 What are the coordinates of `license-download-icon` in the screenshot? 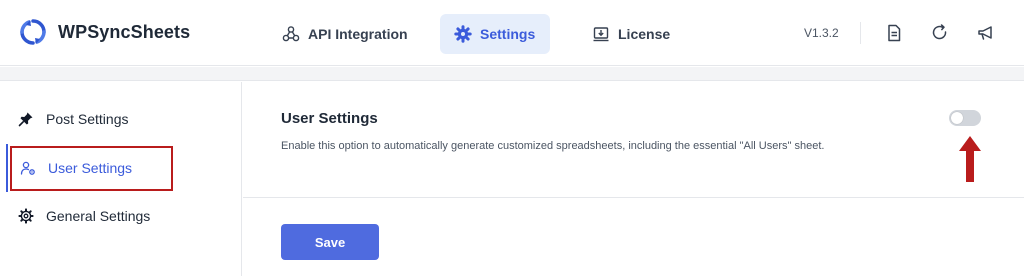 It's located at (601, 34).